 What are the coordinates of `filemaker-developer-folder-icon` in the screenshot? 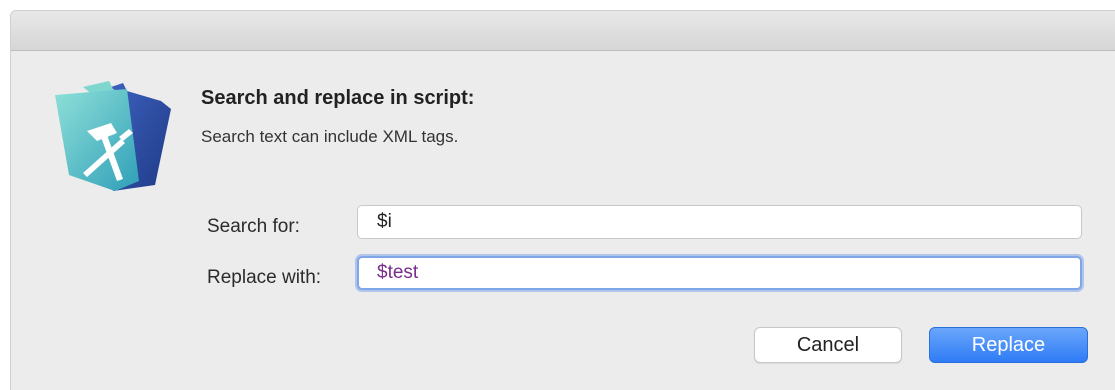 It's located at (112, 136).